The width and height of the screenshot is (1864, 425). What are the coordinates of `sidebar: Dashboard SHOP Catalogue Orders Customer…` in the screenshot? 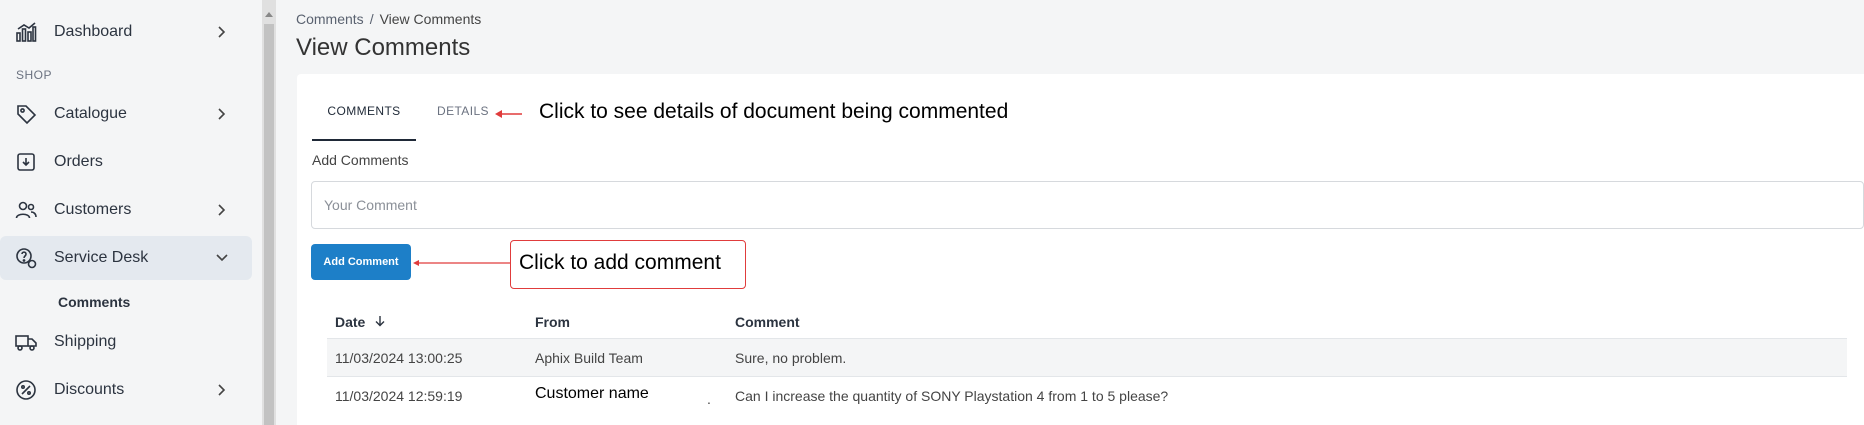 It's located at (131, 212).